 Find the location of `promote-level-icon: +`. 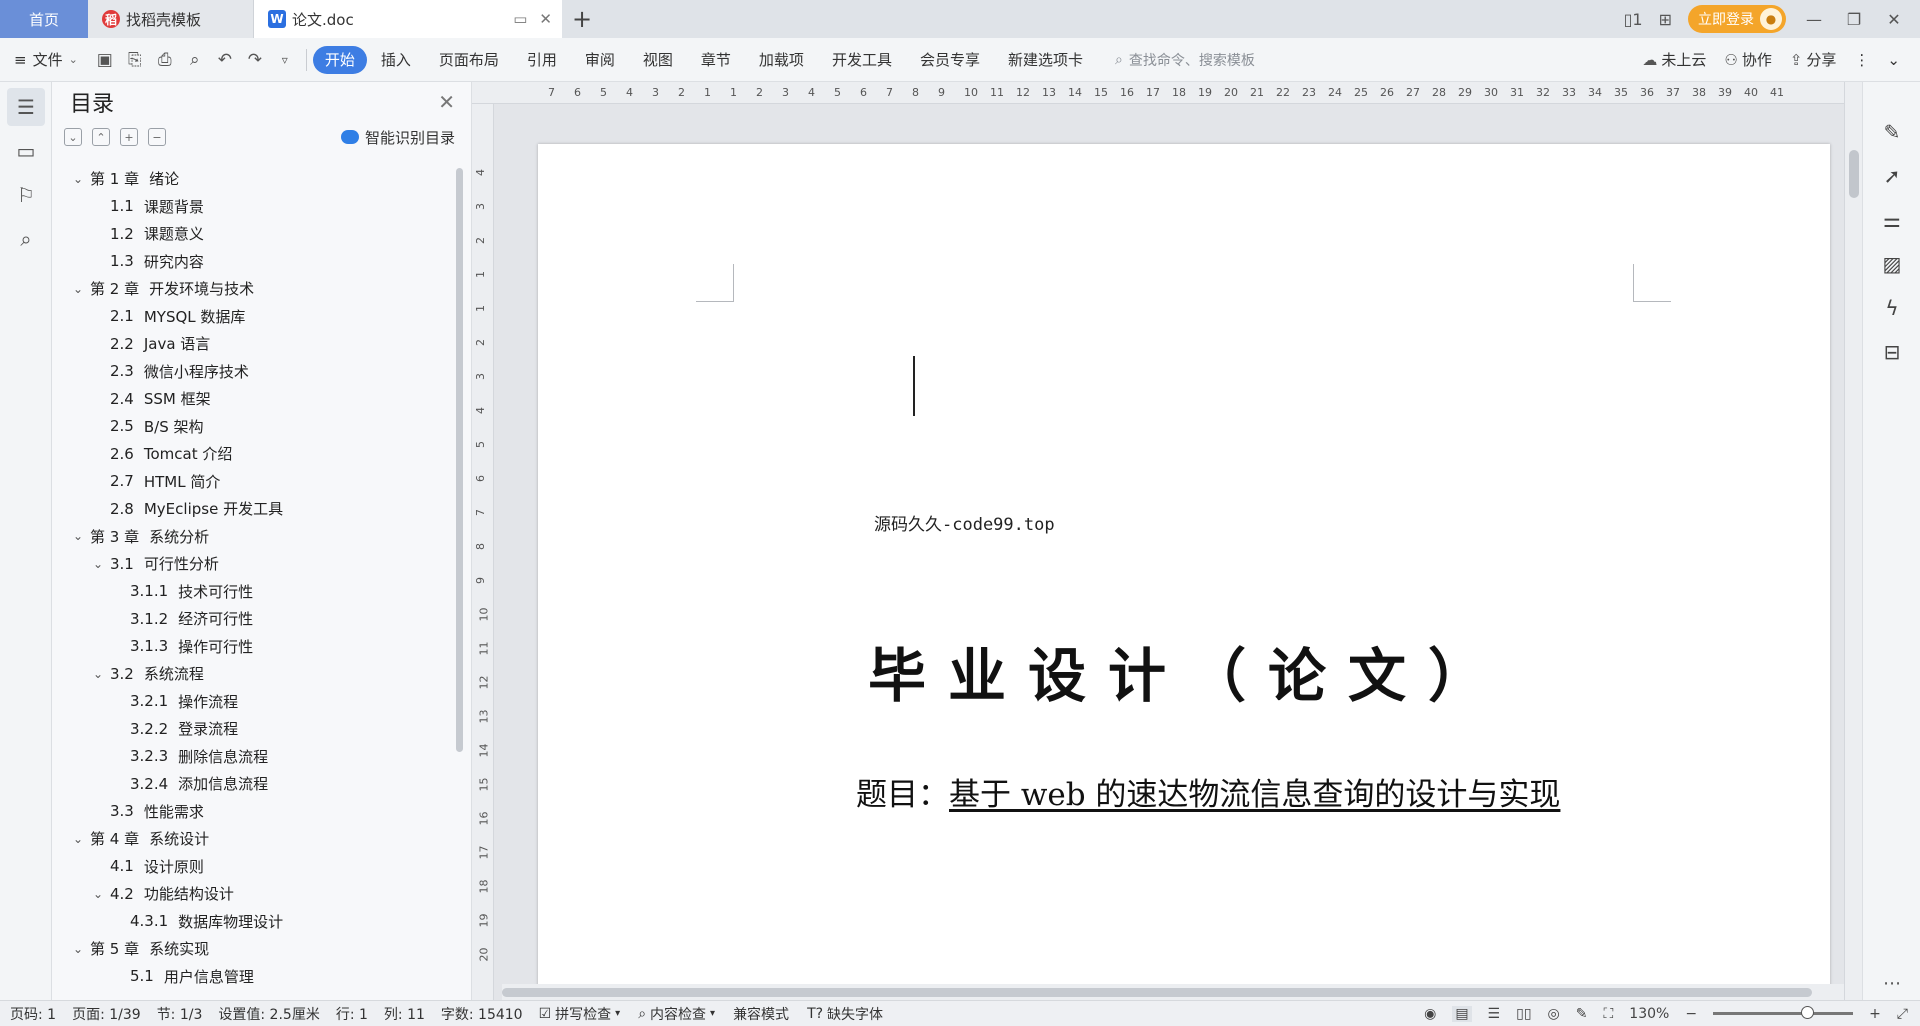

promote-level-icon: + is located at coordinates (129, 137).